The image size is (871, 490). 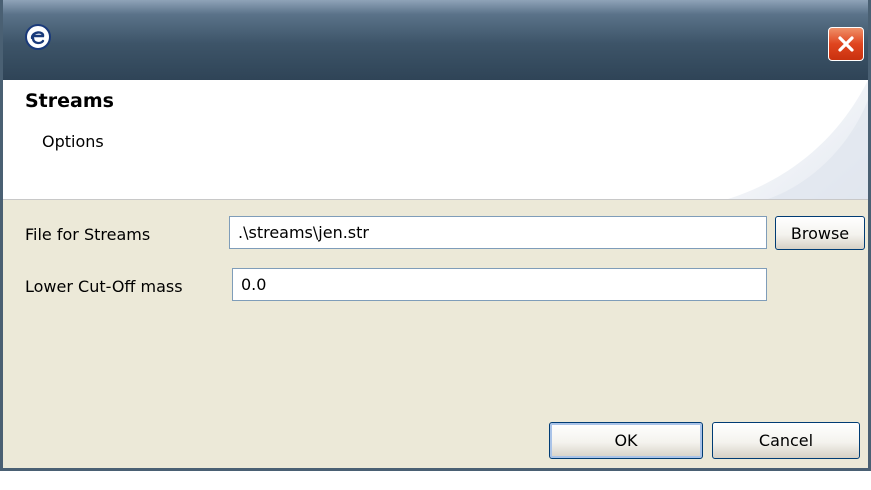 I want to click on file-path-input, so click(x=498, y=232).